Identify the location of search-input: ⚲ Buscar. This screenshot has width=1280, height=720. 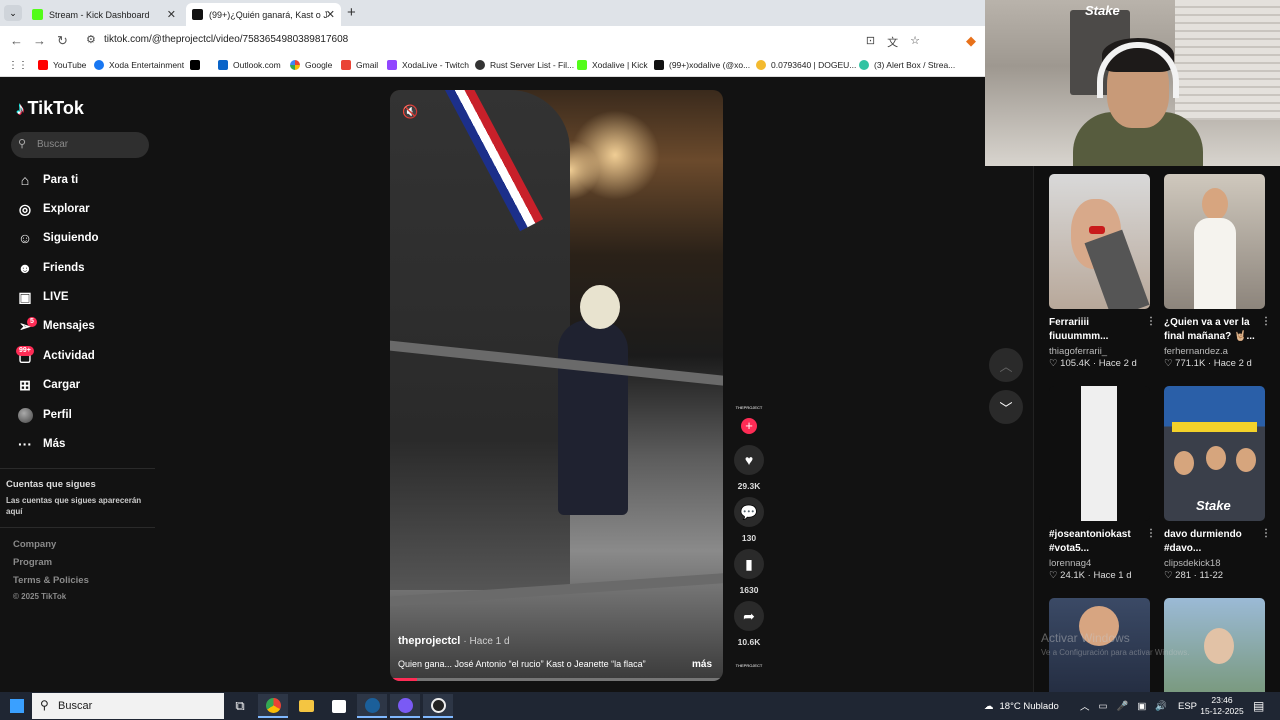
(80, 145).